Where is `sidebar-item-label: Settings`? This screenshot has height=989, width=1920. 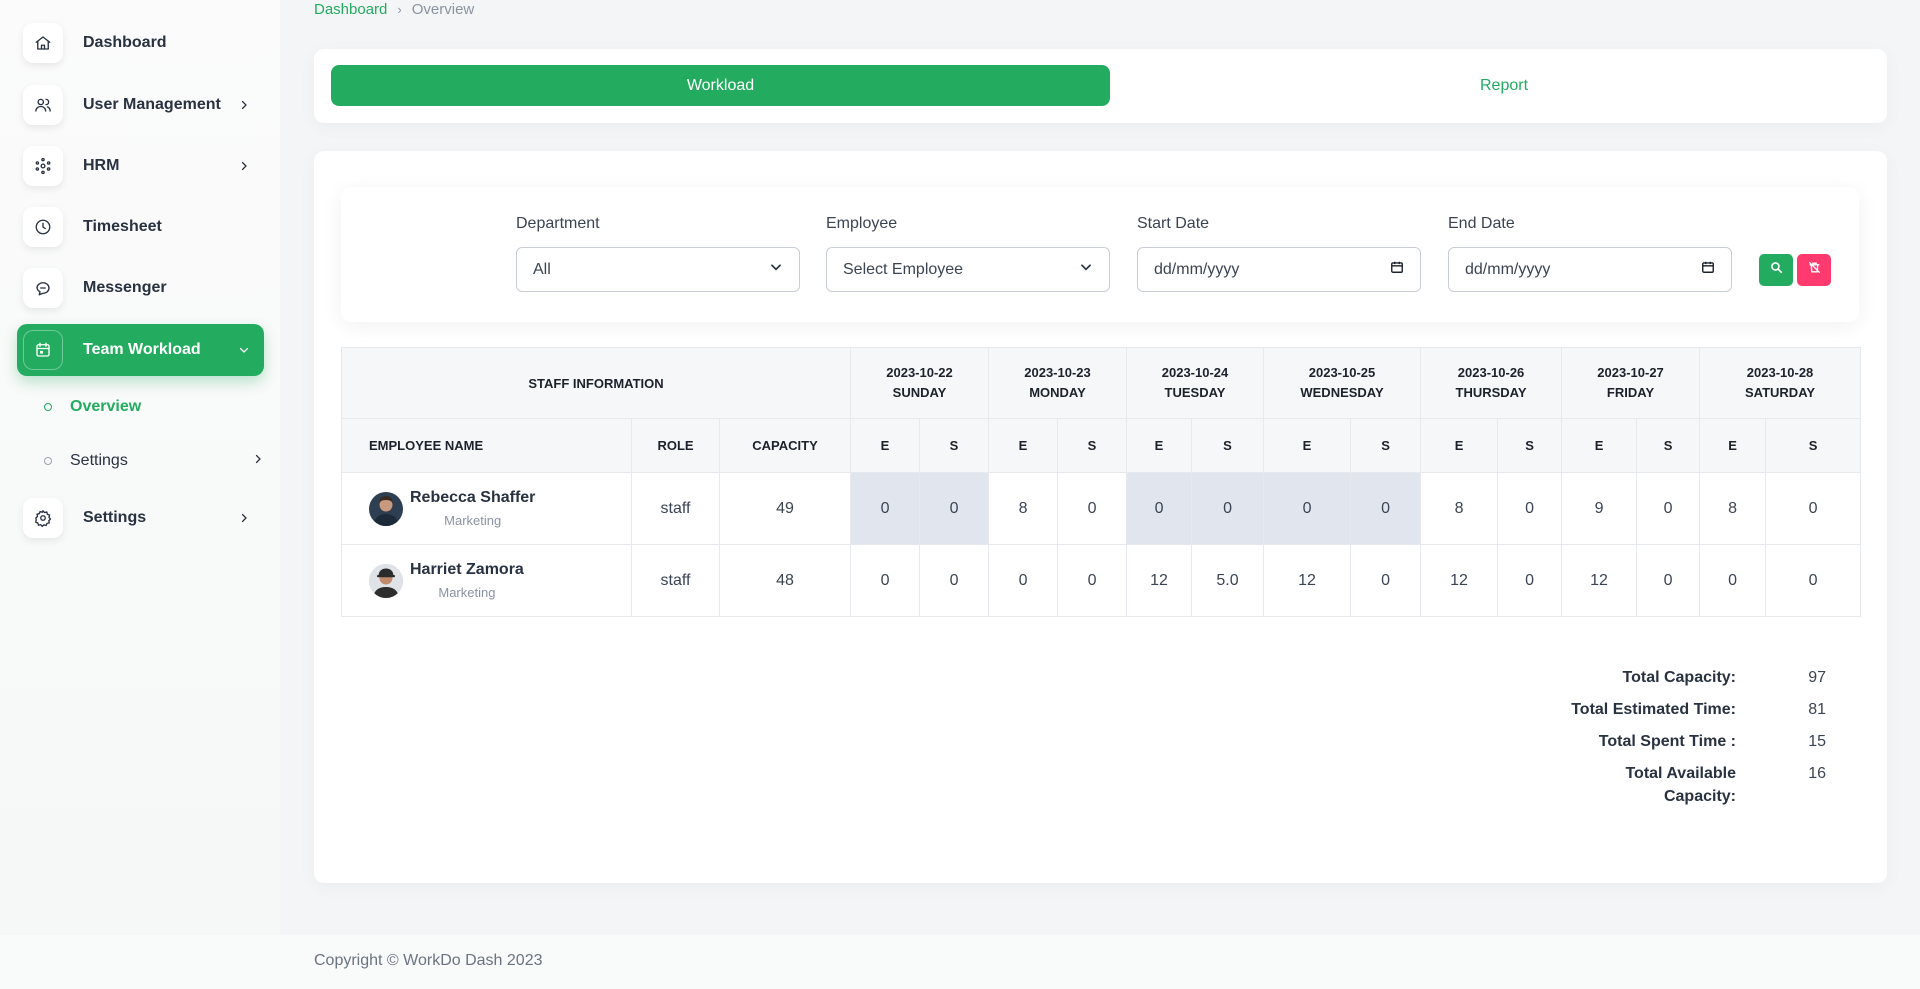 sidebar-item-label: Settings is located at coordinates (115, 517).